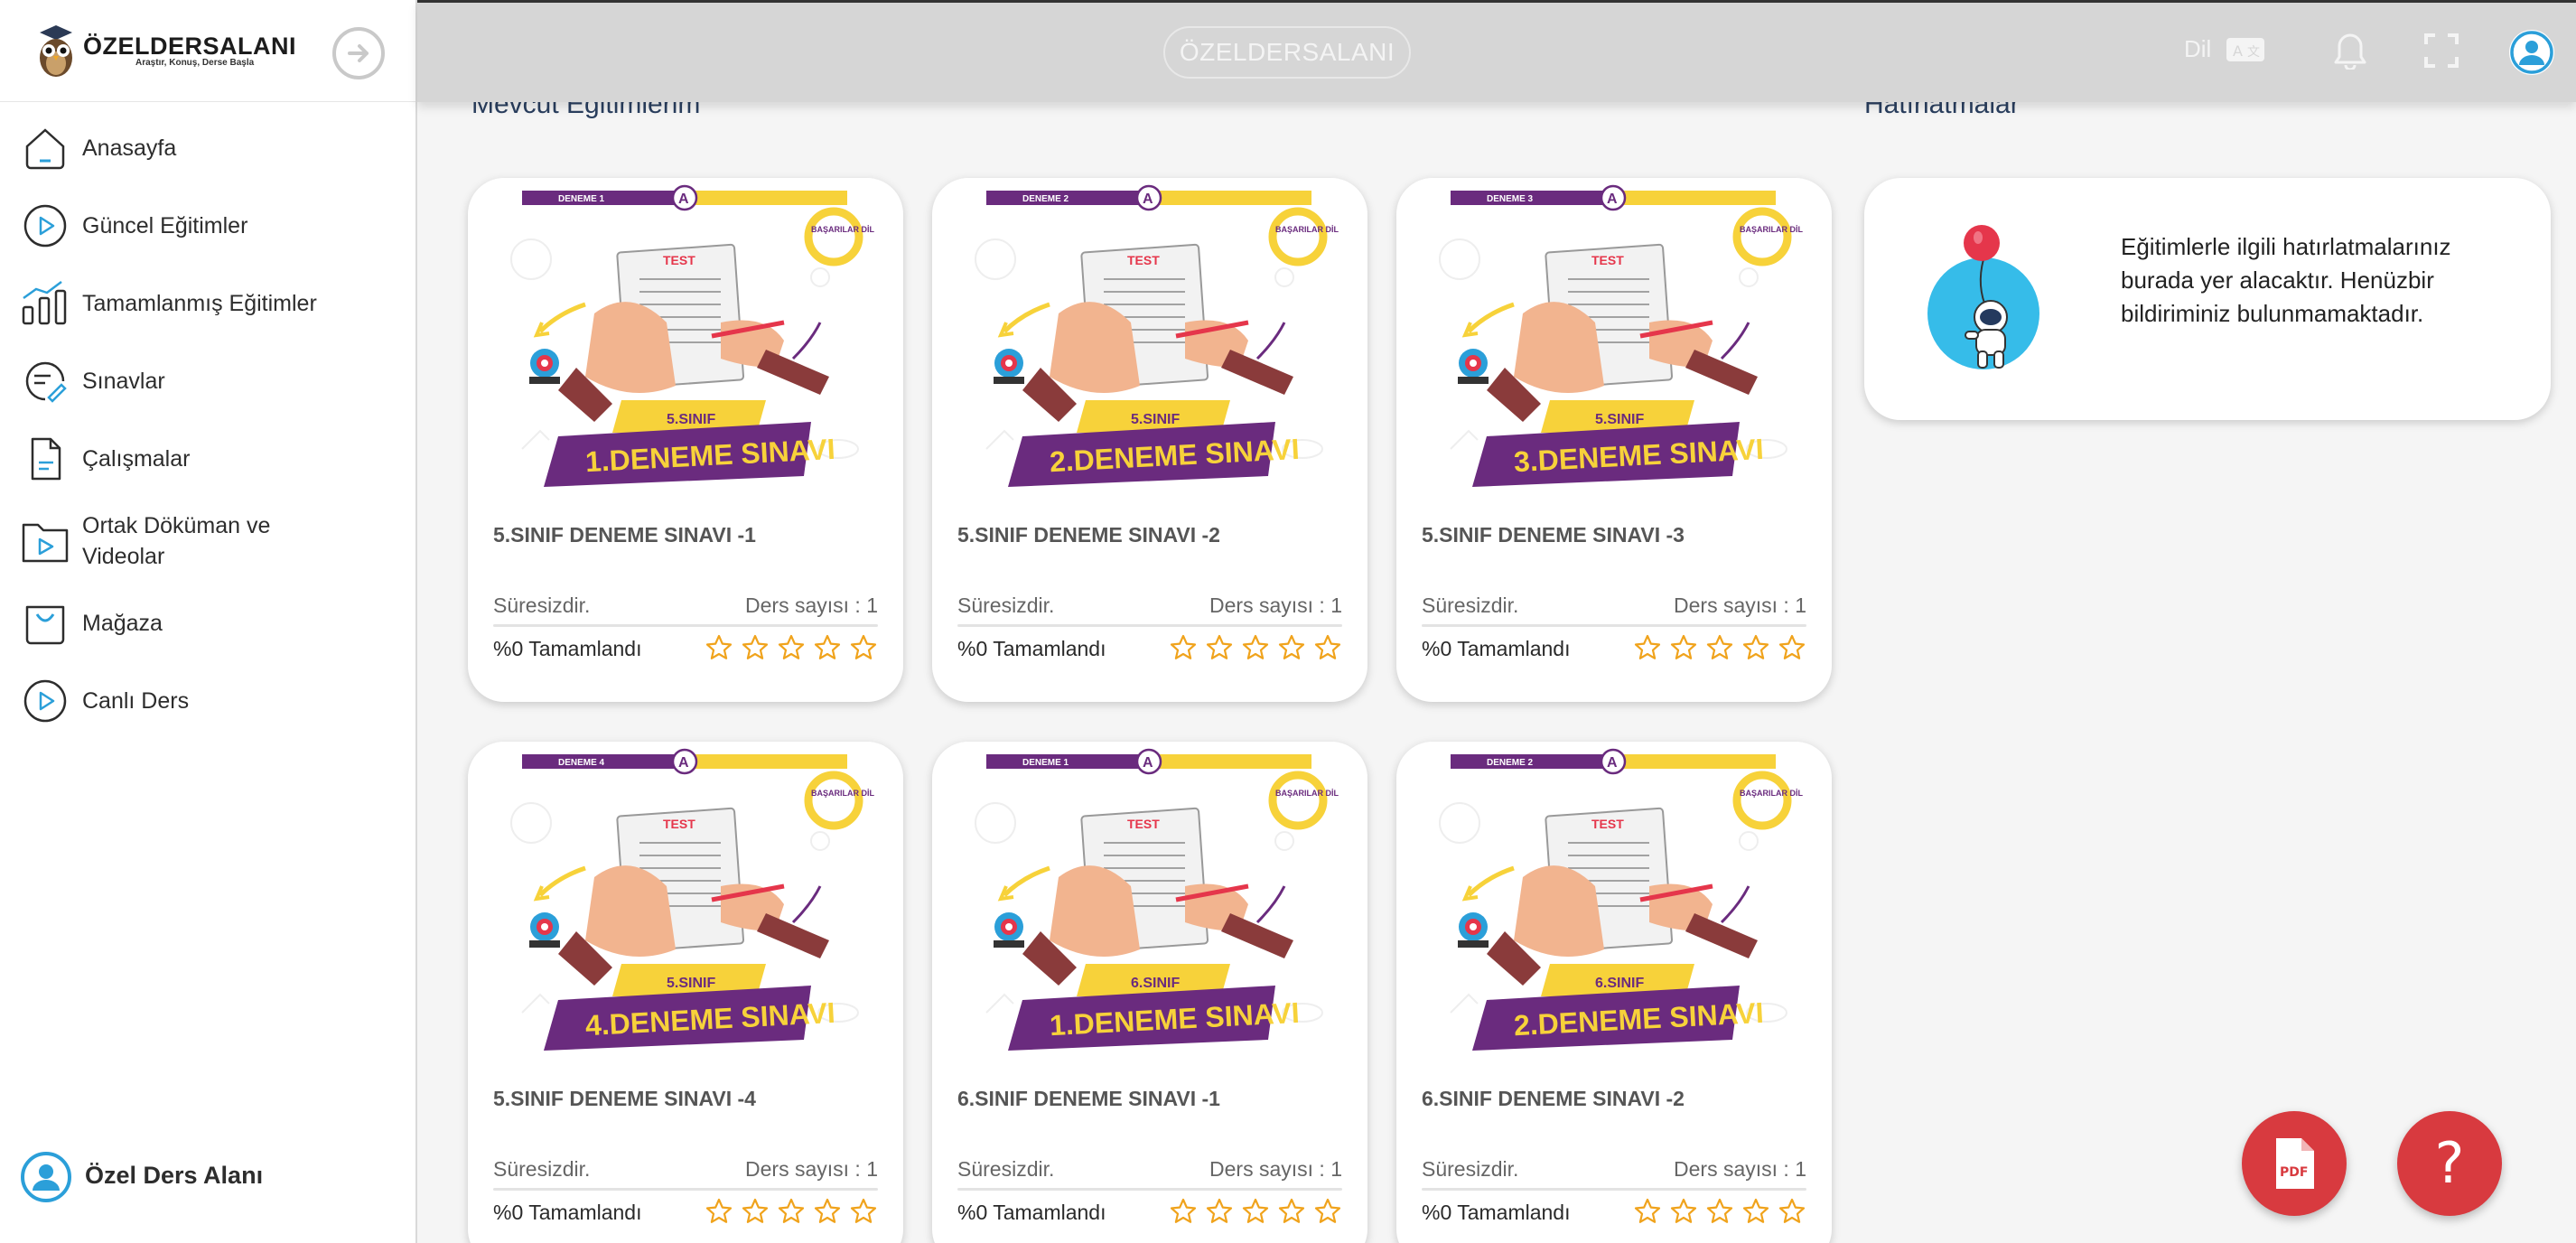 The height and width of the screenshot is (1243, 2576). I want to click on help-button: ?, so click(2449, 1163).